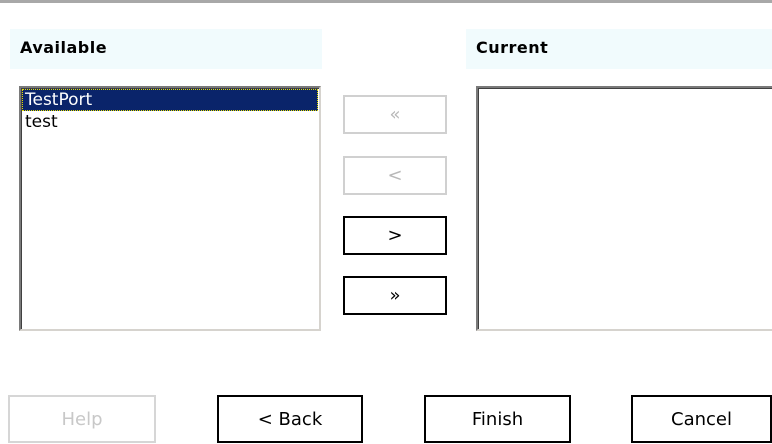  What do you see at coordinates (170, 122) in the screenshot?
I see `available-list-item-test: test` at bounding box center [170, 122].